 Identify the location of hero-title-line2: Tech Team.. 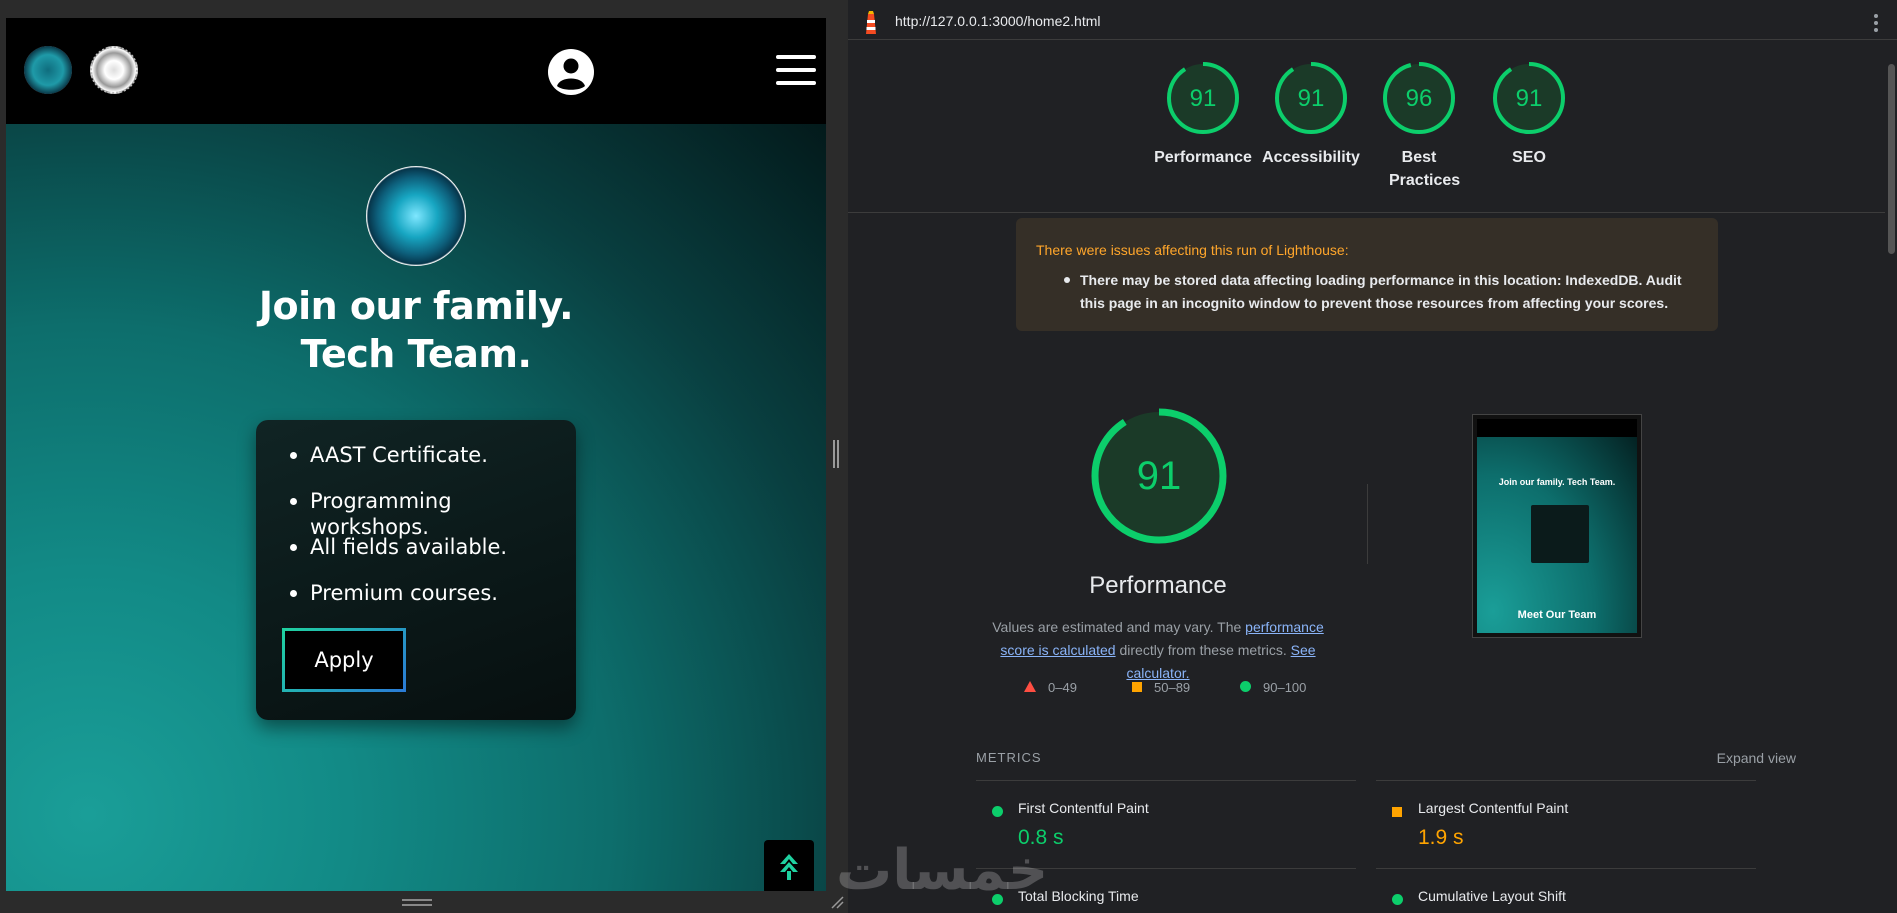
(416, 354).